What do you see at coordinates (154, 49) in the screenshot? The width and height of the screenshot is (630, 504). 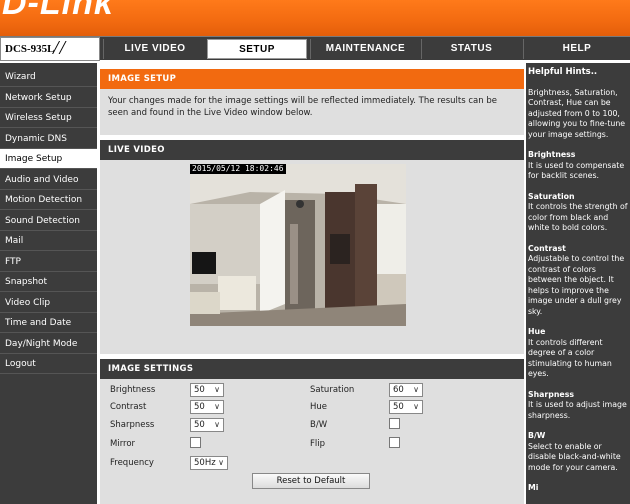 I see `tab-live-video: LIVE VIDEO` at bounding box center [154, 49].